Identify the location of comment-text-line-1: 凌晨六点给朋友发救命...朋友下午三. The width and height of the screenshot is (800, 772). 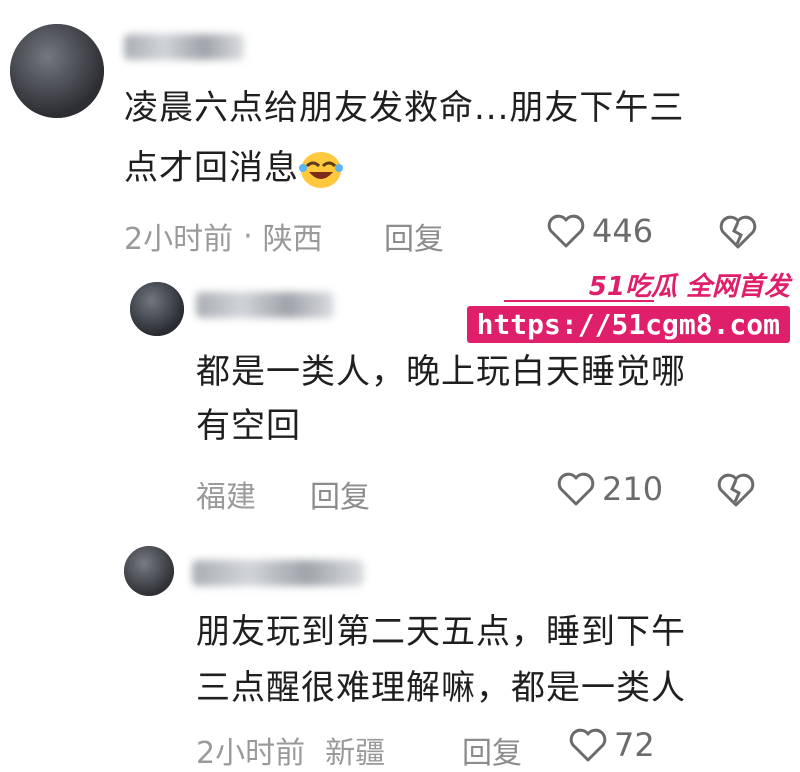
(404, 108).